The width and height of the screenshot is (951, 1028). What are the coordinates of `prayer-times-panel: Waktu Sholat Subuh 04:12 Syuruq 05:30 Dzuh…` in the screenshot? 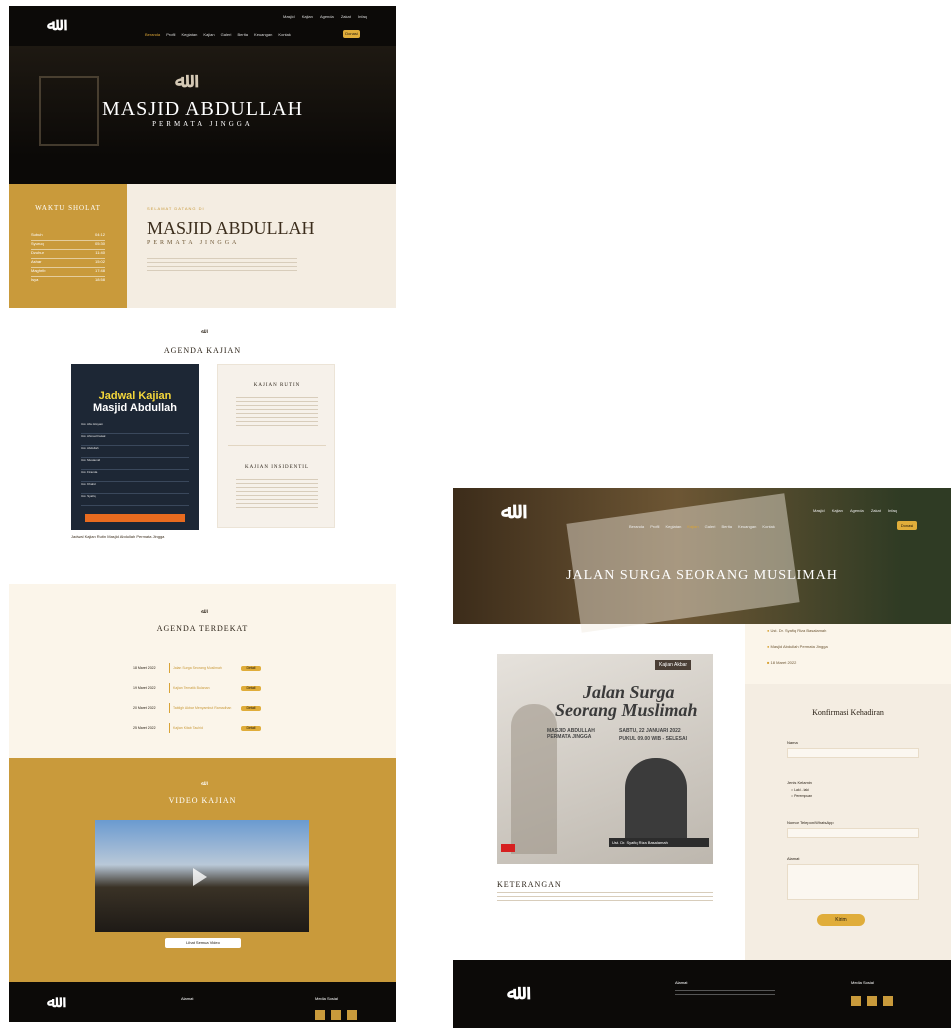 It's located at (68, 246).